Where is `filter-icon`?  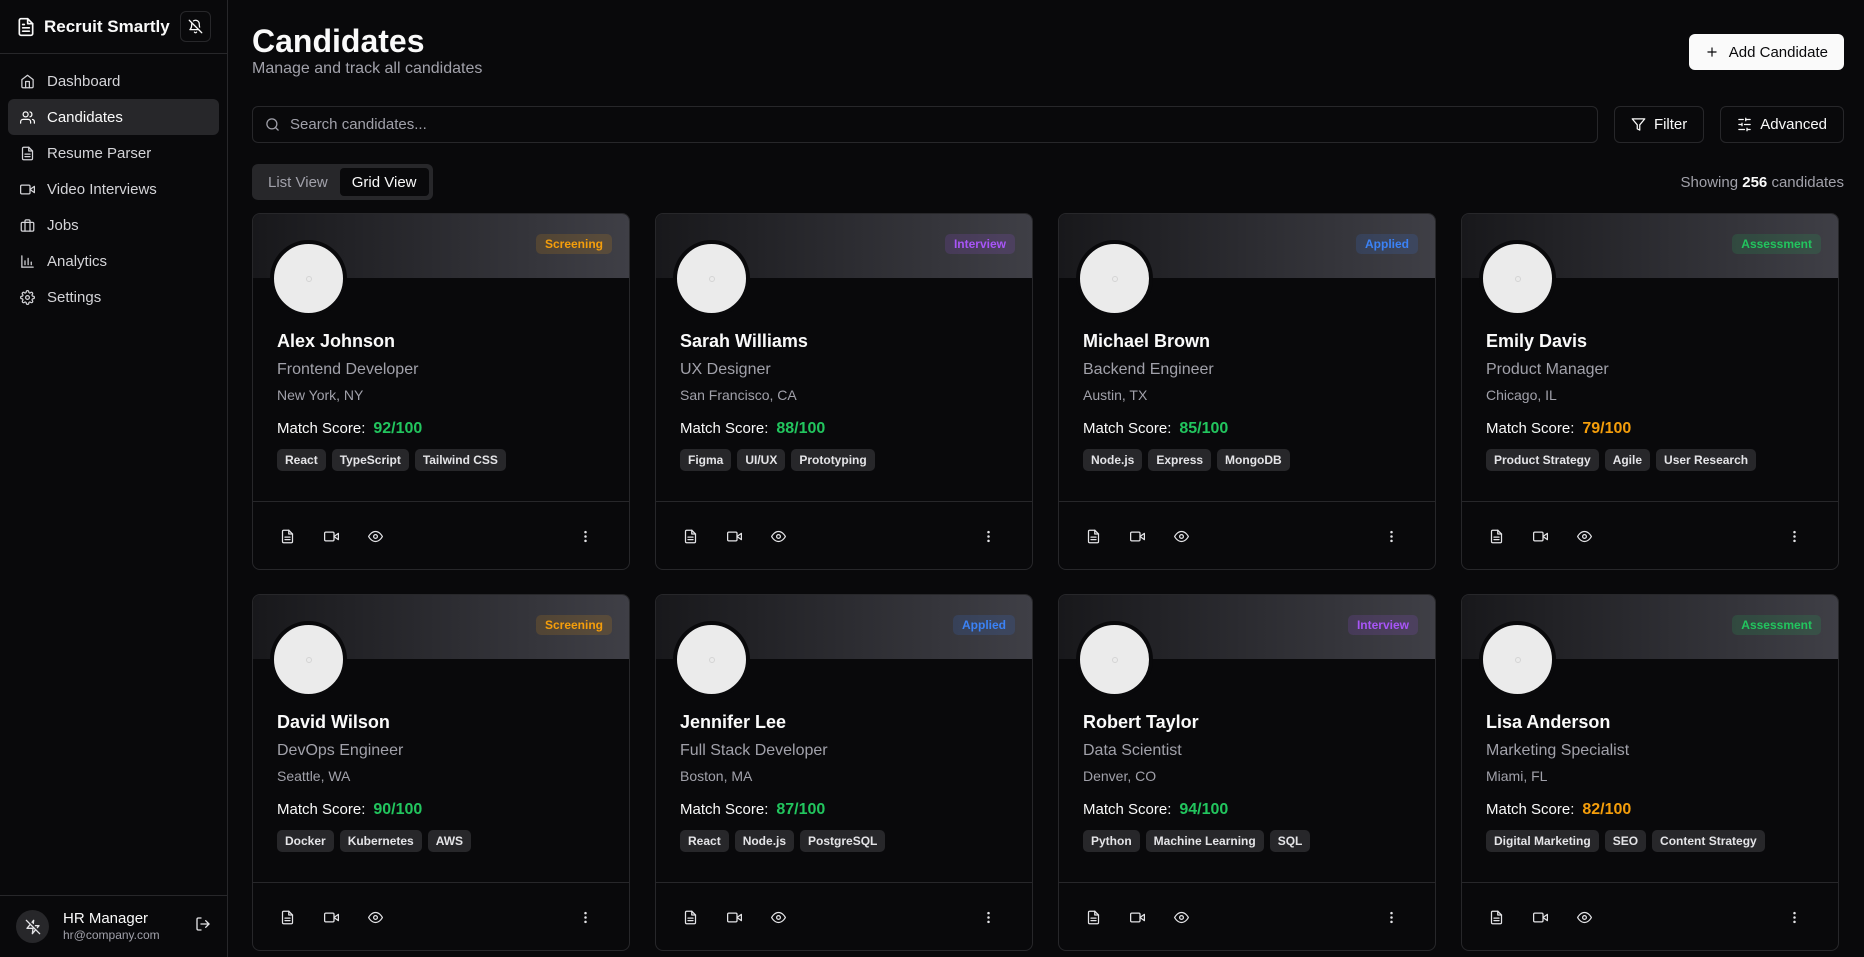
filter-icon is located at coordinates (1638, 124).